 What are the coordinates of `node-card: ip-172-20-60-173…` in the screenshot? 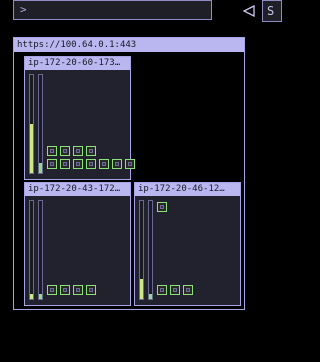 It's located at (79, 118).